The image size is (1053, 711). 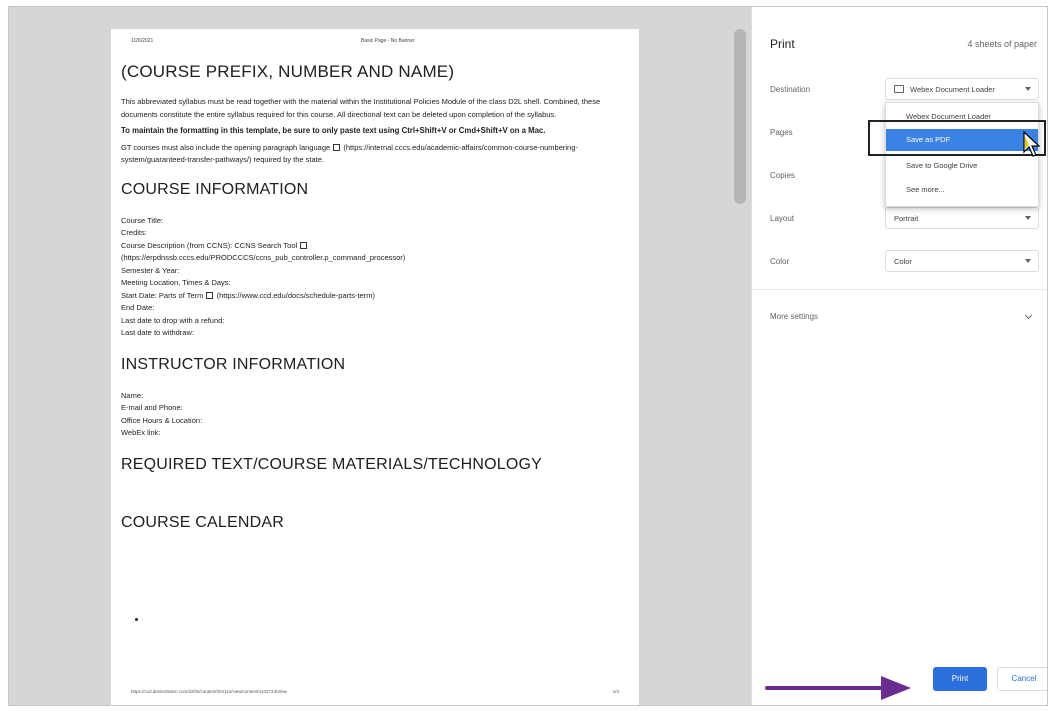 I want to click on dropdown-item-google-drive: Save to Google Drive, so click(x=962, y=166).